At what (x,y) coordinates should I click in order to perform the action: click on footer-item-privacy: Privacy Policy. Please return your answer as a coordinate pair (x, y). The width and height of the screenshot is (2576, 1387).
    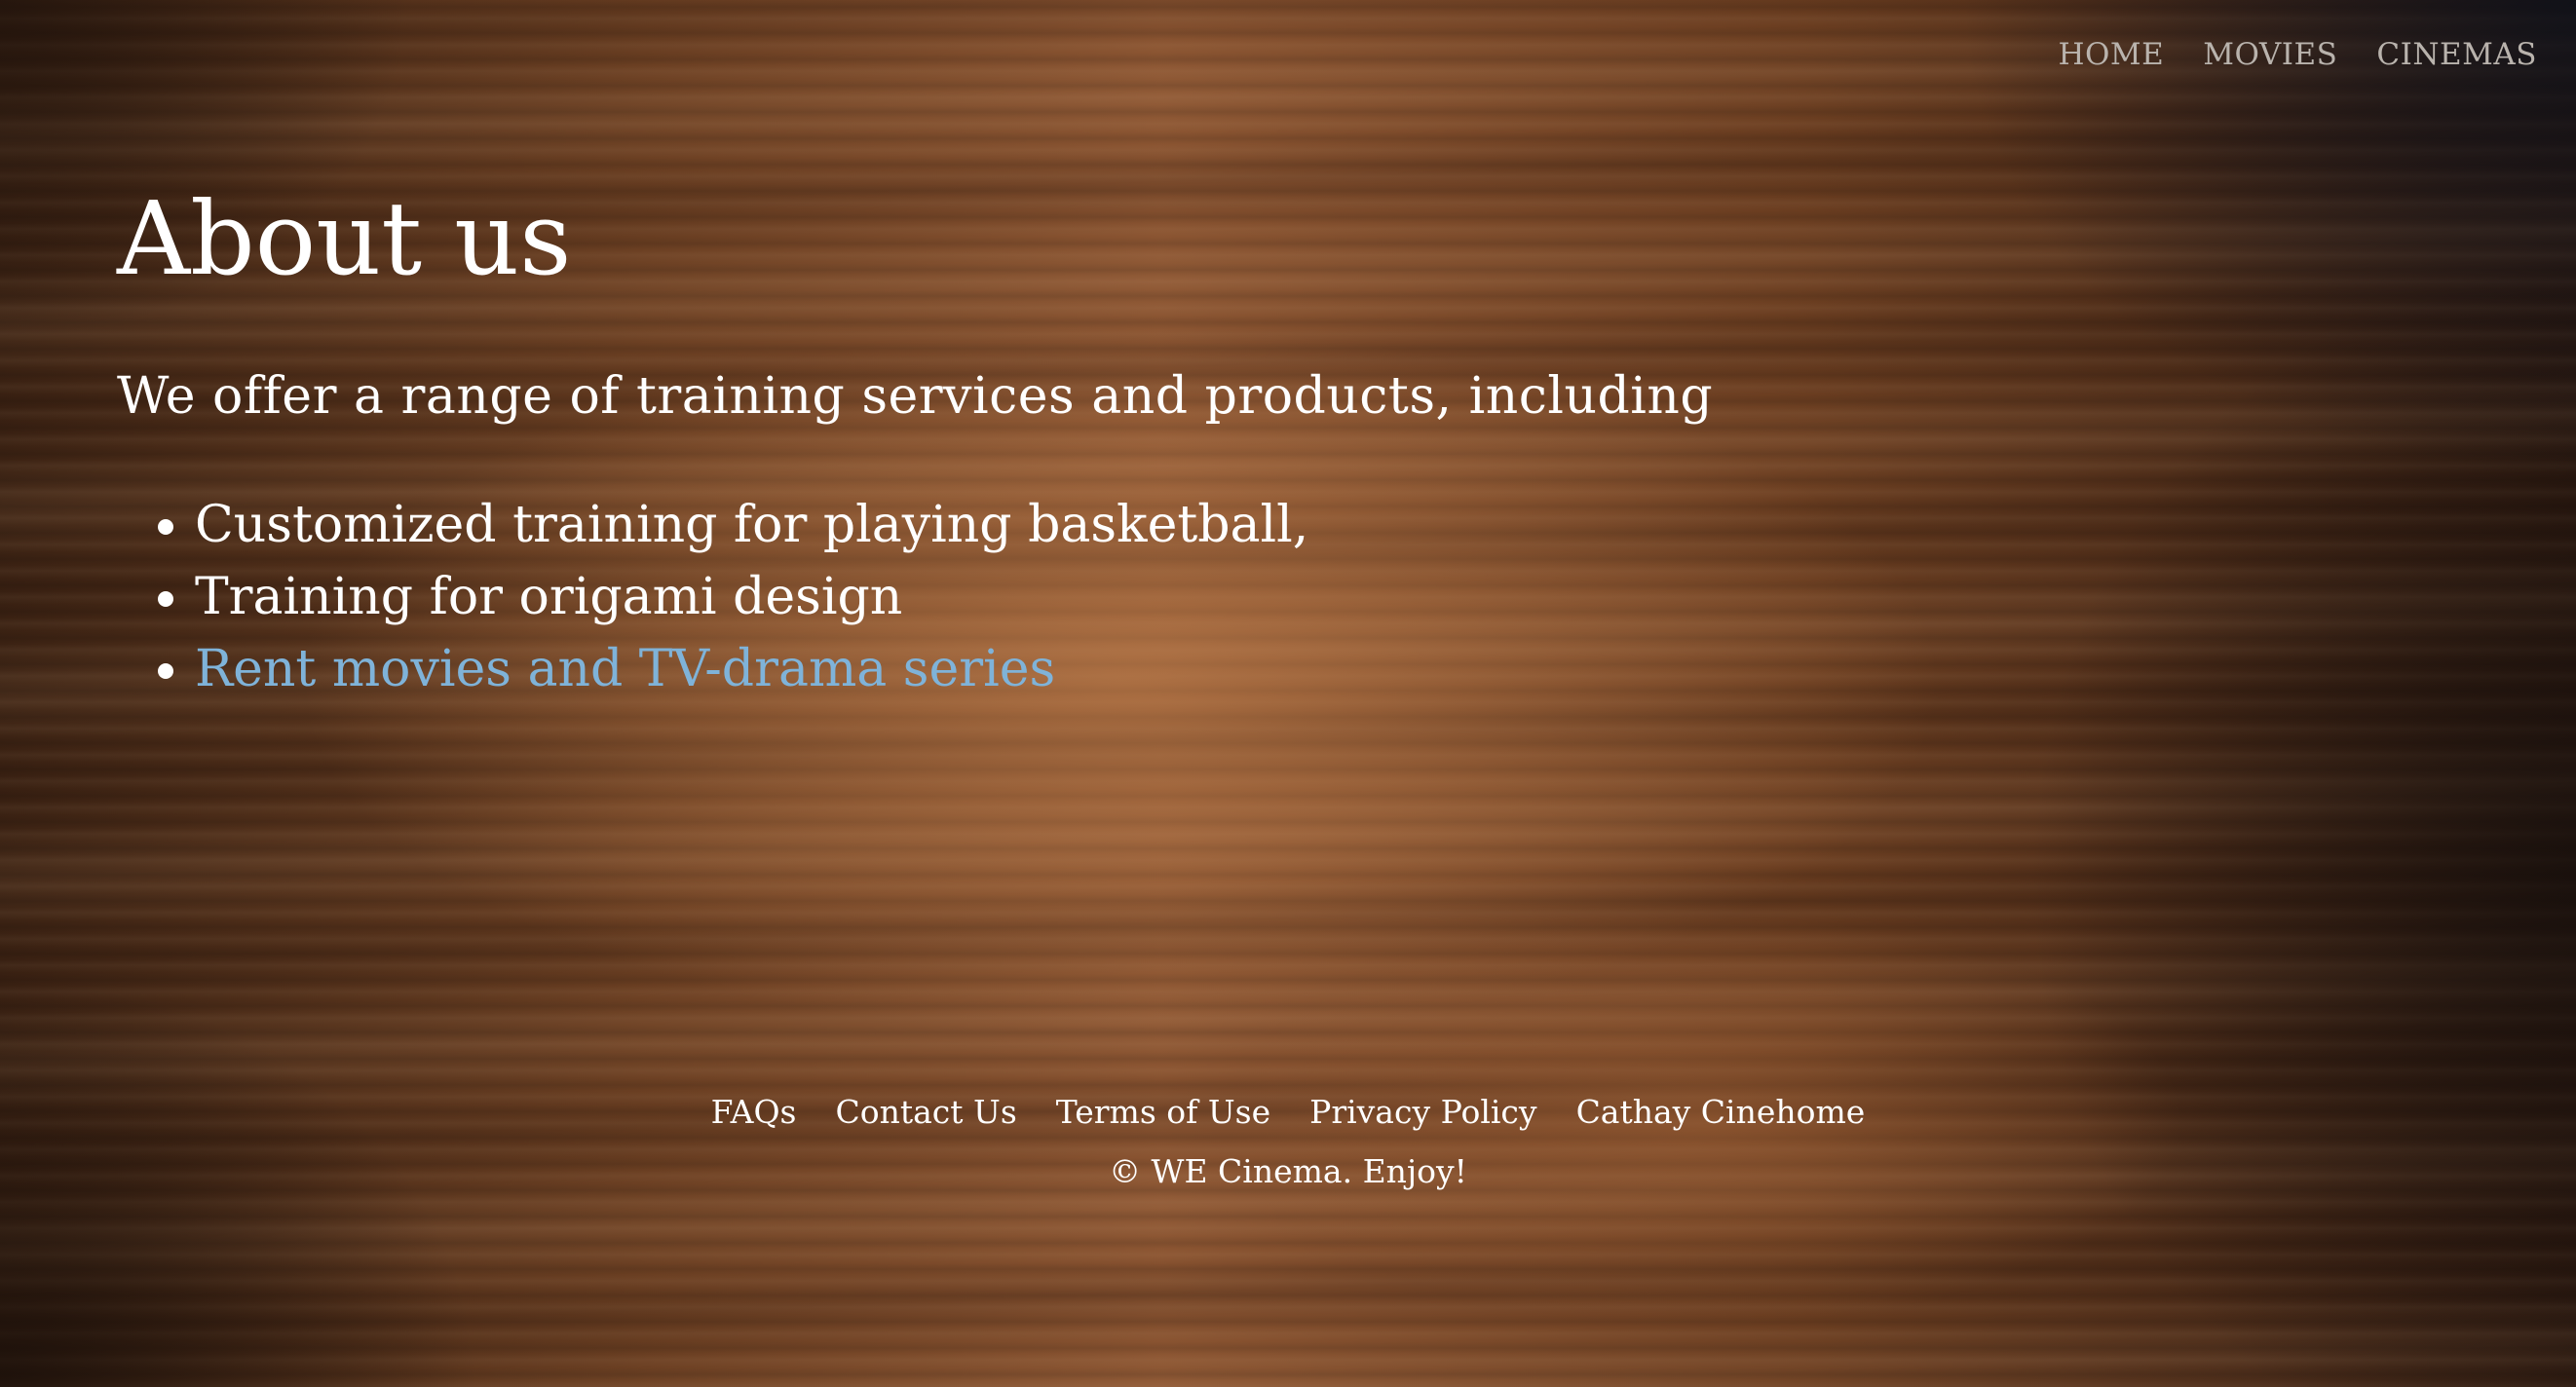
    Looking at the image, I should click on (1422, 1112).